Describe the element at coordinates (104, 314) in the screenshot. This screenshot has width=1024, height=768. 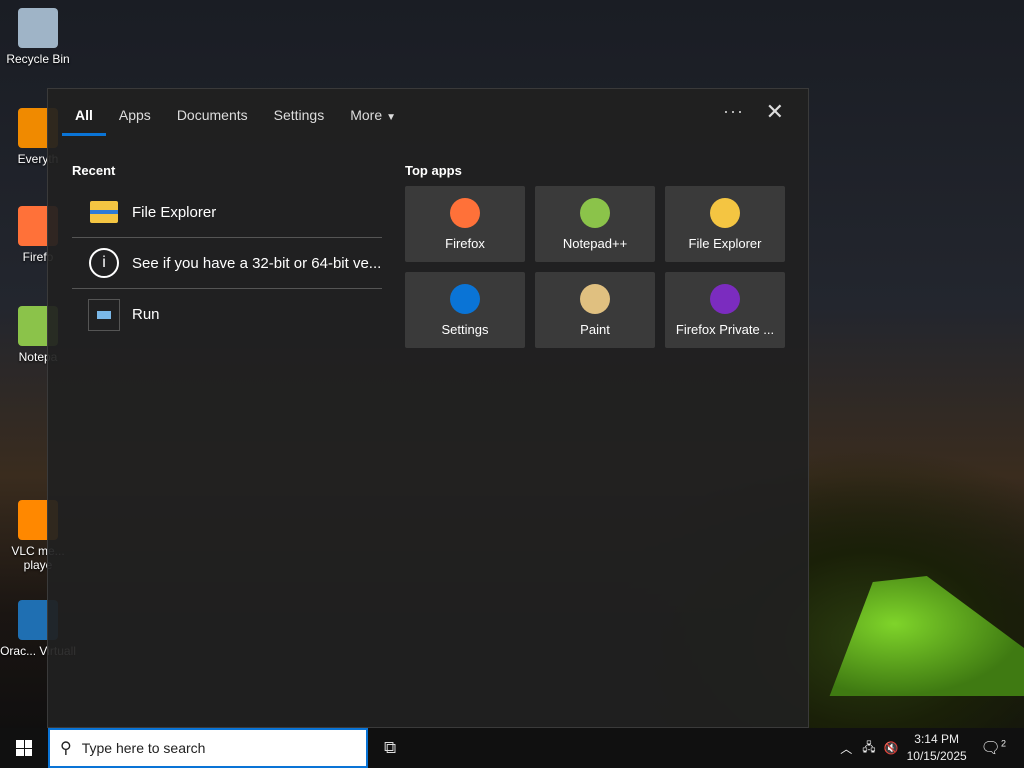
I see `run-icon` at that location.